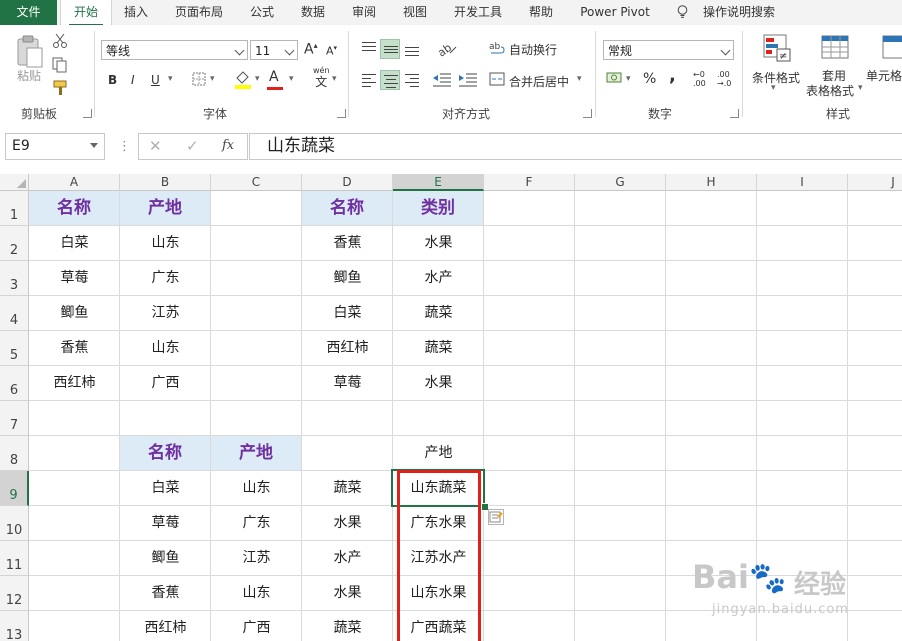  What do you see at coordinates (468, 80) in the screenshot?
I see `increase-indent-icon` at bounding box center [468, 80].